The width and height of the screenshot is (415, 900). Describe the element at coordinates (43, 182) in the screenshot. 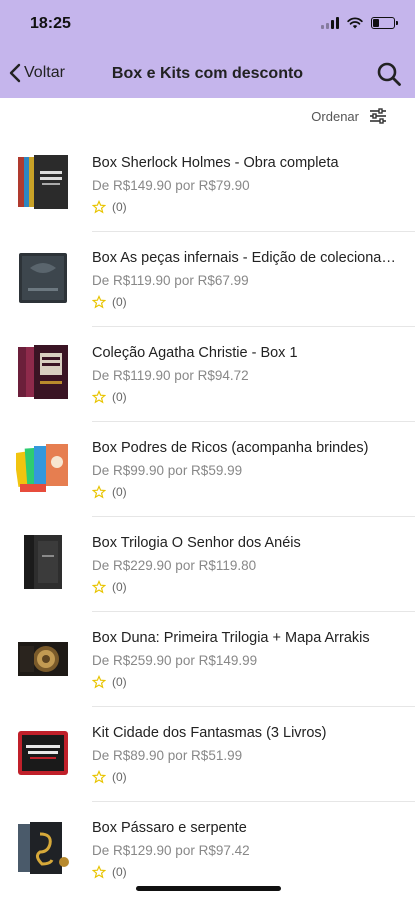

I see `book-box-dark-icon` at that location.